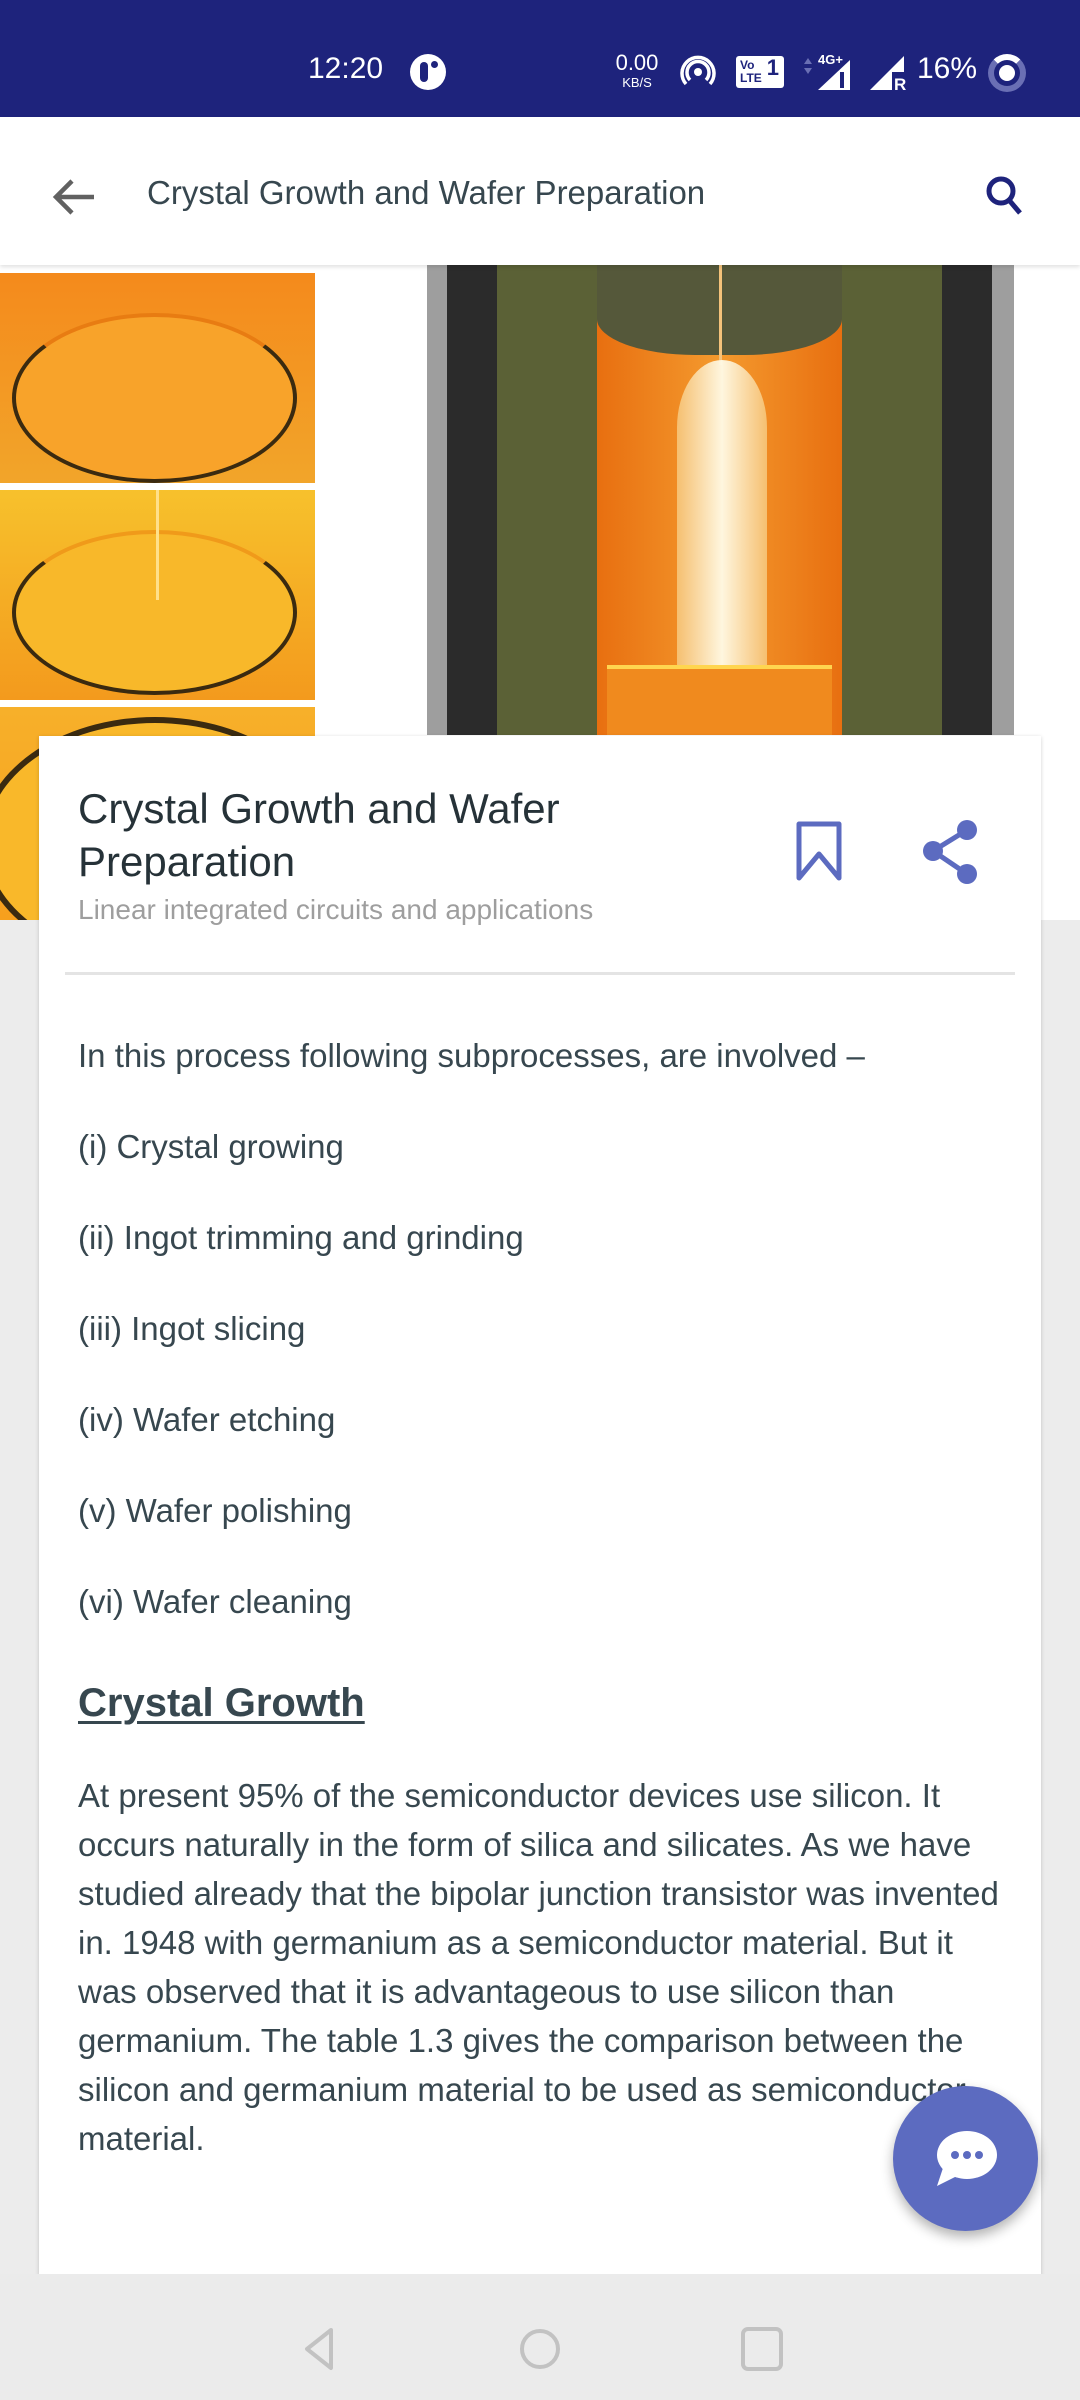 This screenshot has height=2400, width=1080. What do you see at coordinates (540, 58) in the screenshot?
I see `status-bar: 12:20 0.00 KB/S Vo LTE 1 4G+ R 16%` at bounding box center [540, 58].